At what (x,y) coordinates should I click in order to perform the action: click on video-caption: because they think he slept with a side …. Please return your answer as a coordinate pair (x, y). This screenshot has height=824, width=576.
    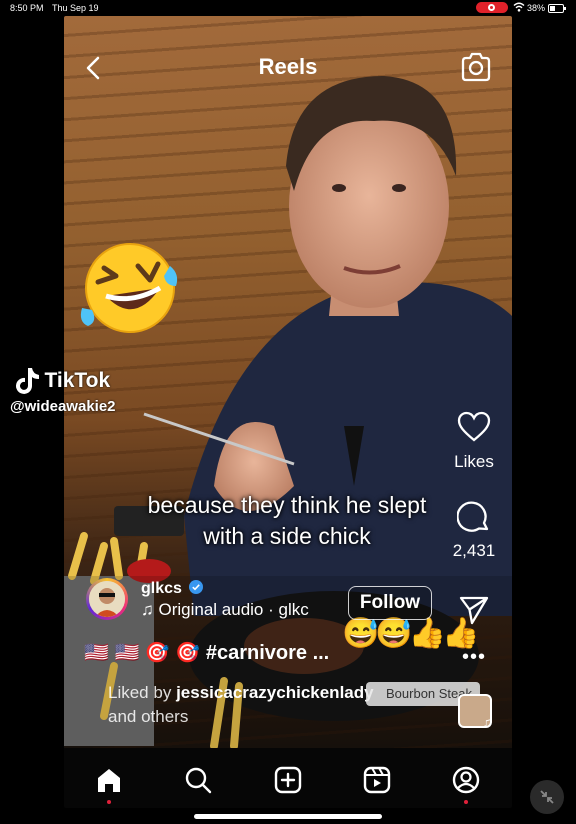
    Looking at the image, I should click on (287, 521).